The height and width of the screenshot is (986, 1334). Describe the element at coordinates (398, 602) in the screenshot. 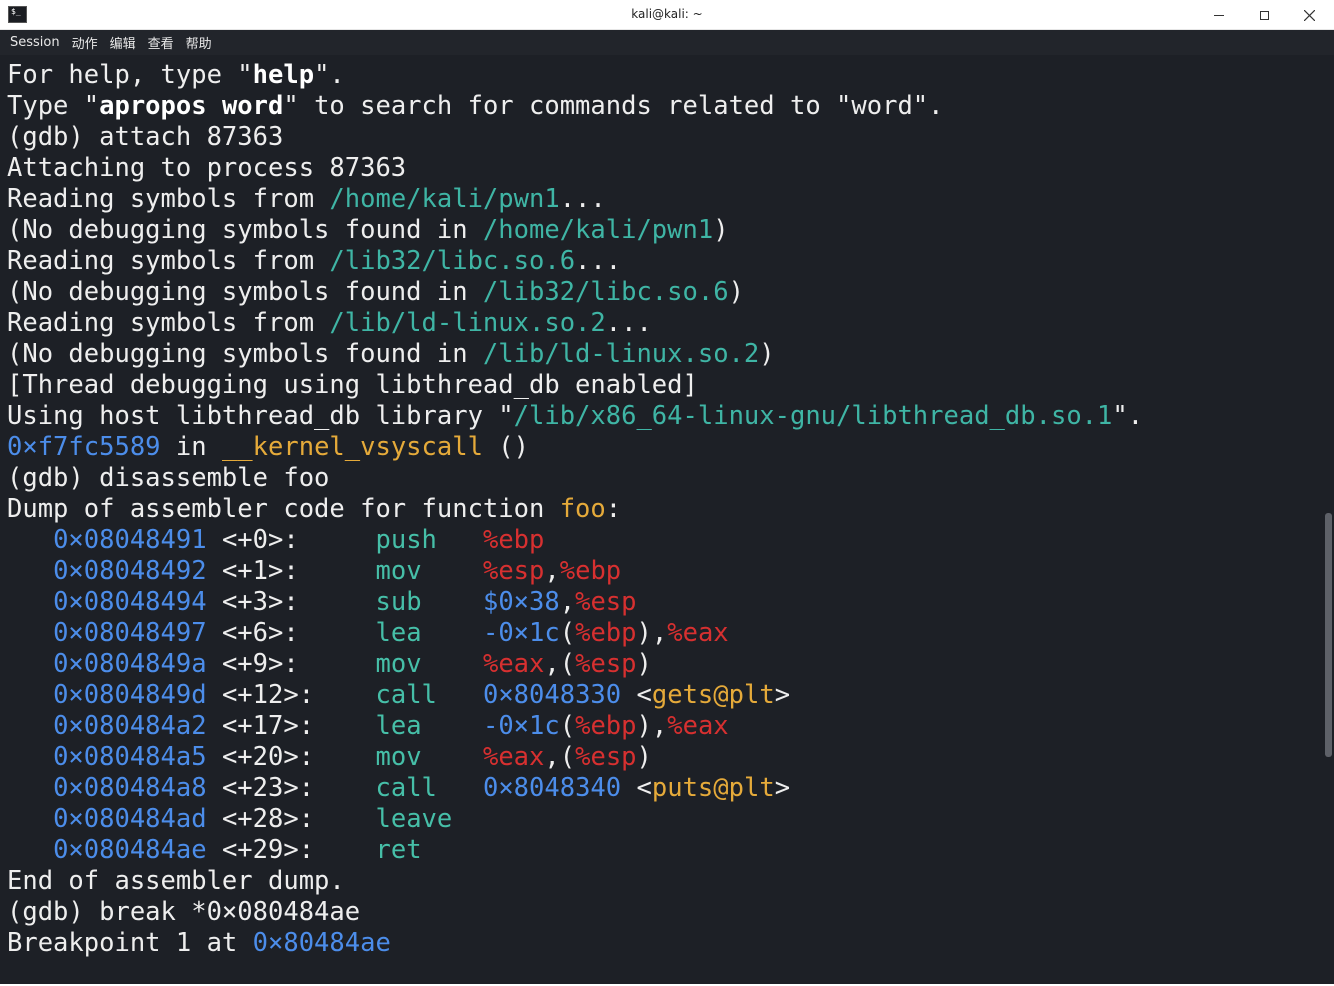

I see `terminal-text-segment: sub` at that location.